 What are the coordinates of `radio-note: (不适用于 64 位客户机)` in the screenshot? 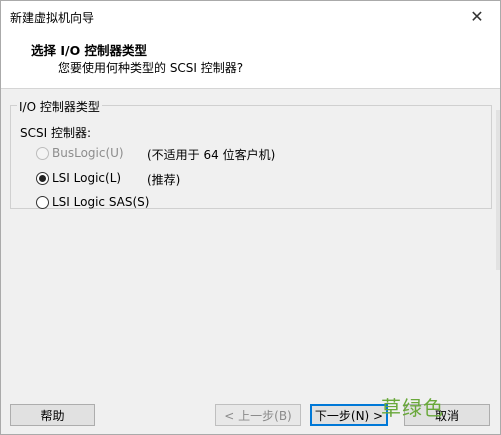 It's located at (211, 155).